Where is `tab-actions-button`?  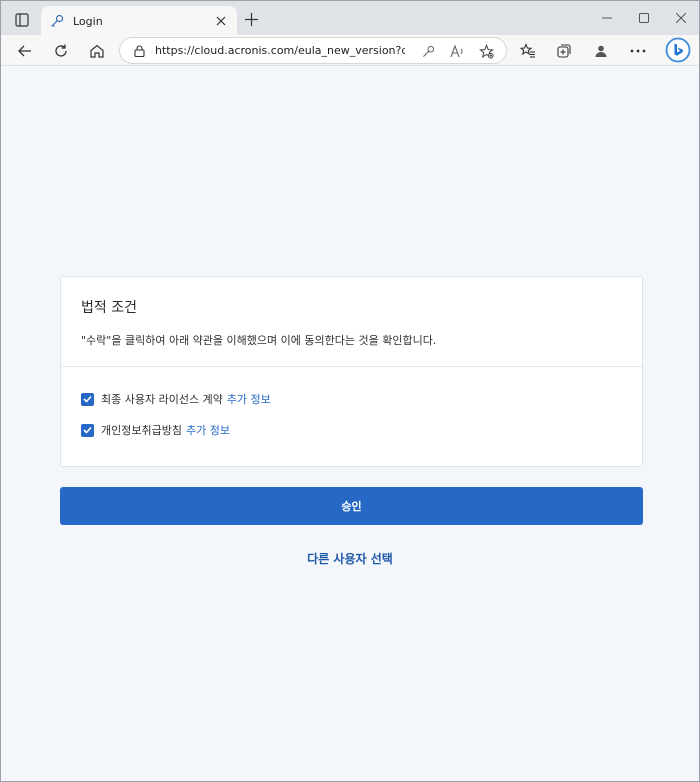 tab-actions-button is located at coordinates (22, 20).